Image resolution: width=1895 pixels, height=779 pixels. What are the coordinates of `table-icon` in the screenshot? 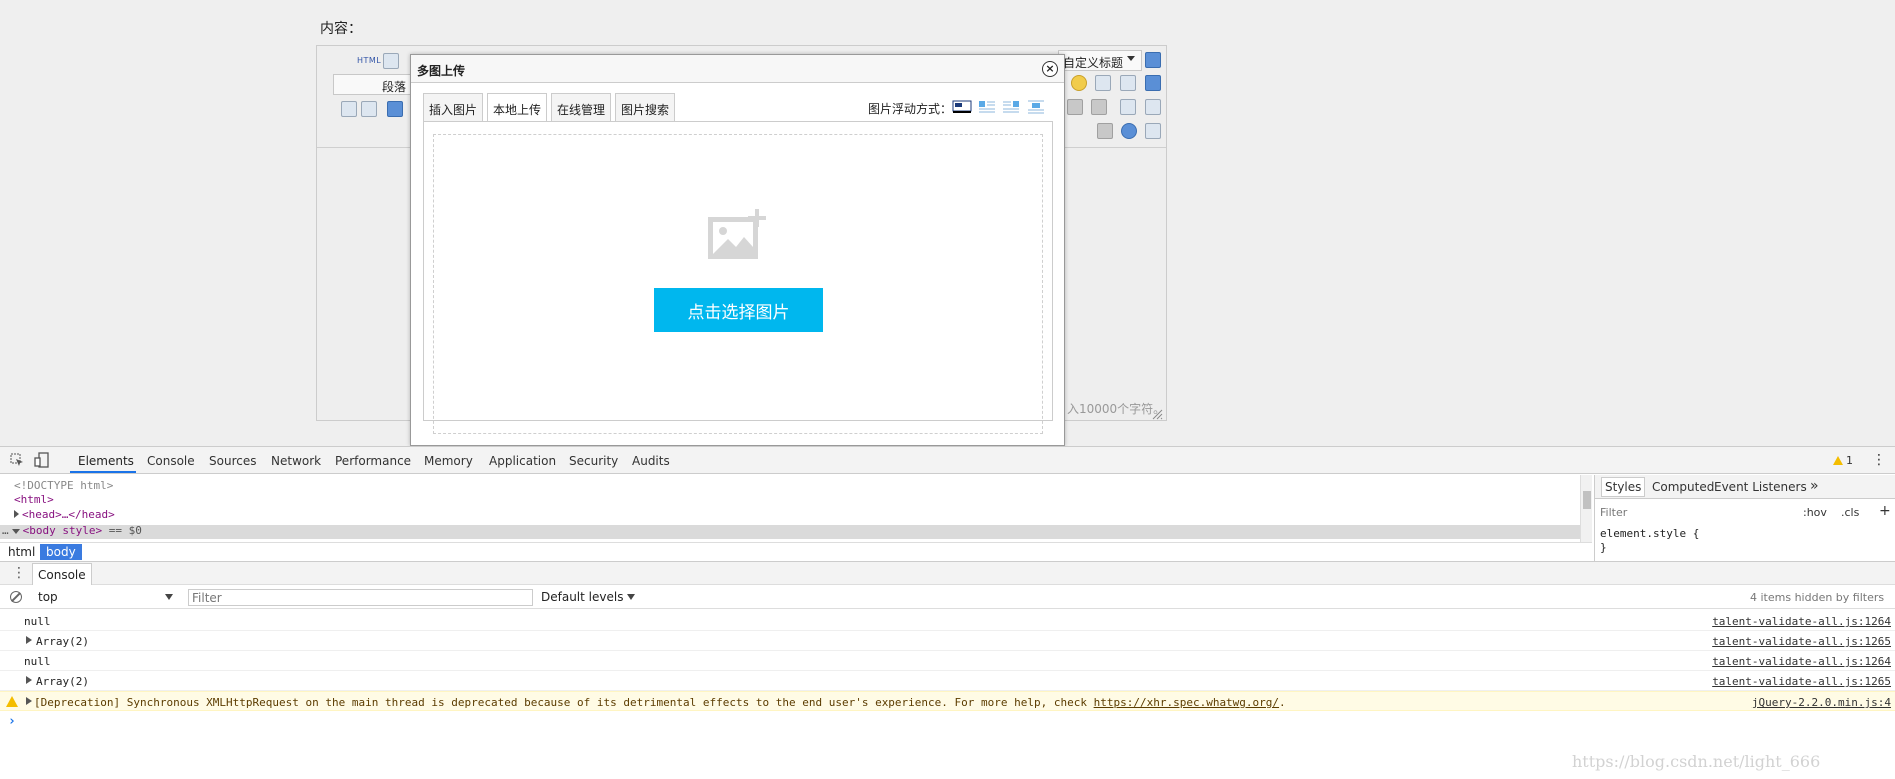 It's located at (369, 109).